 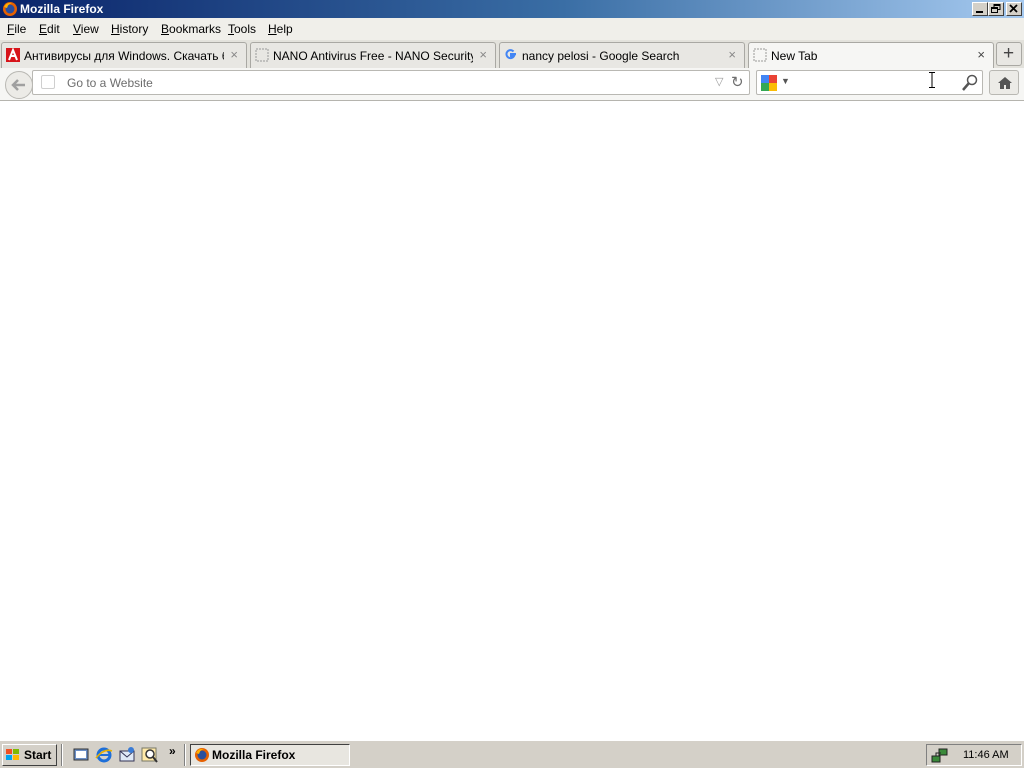 What do you see at coordinates (62, 9) in the screenshot?
I see `window-title: Mozilla Firefox` at bounding box center [62, 9].